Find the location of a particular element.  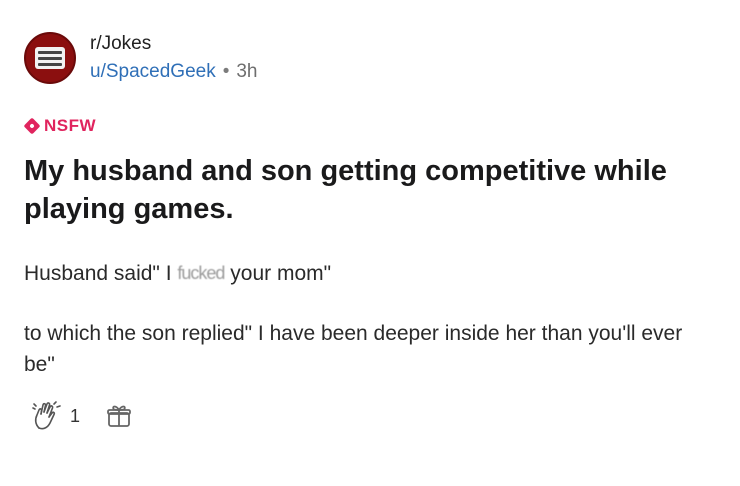

body-text: Husband said" I is located at coordinates (101, 273).